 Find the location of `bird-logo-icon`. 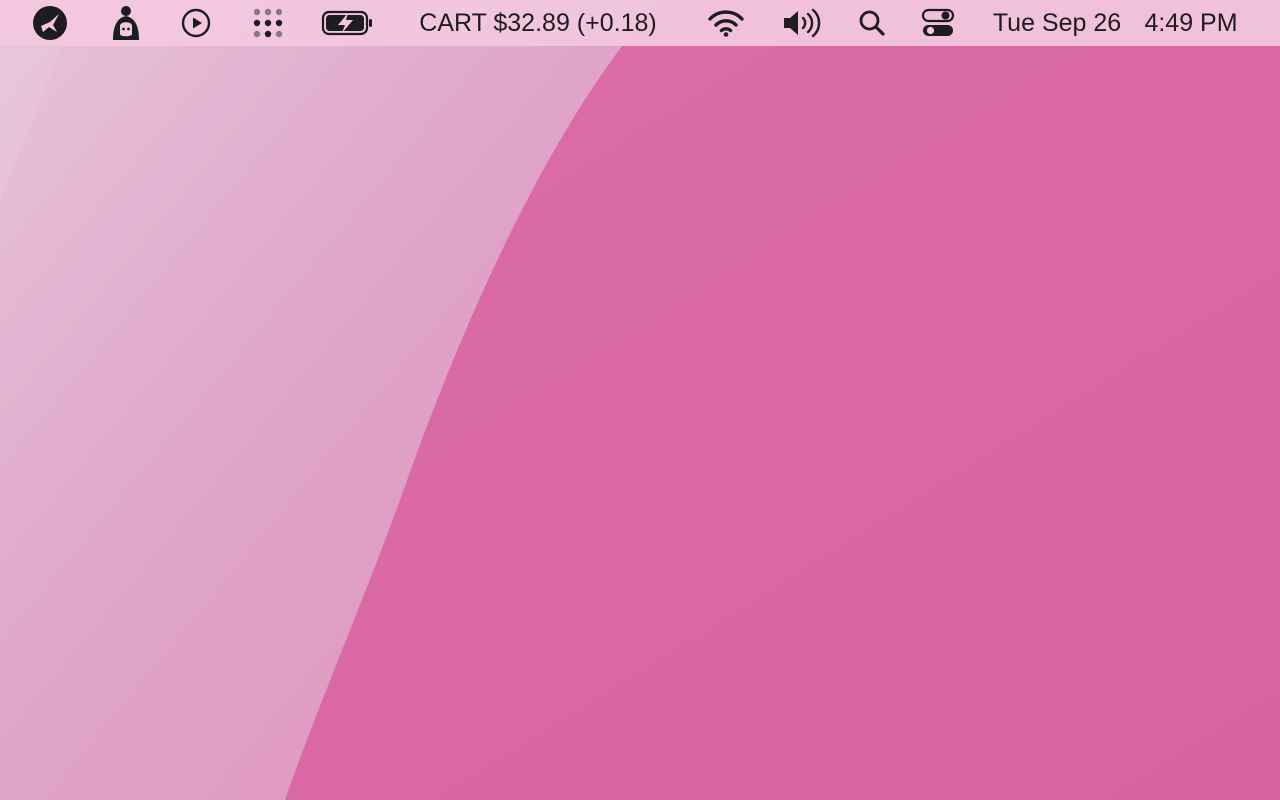

bird-logo-icon is located at coordinates (50, 23).